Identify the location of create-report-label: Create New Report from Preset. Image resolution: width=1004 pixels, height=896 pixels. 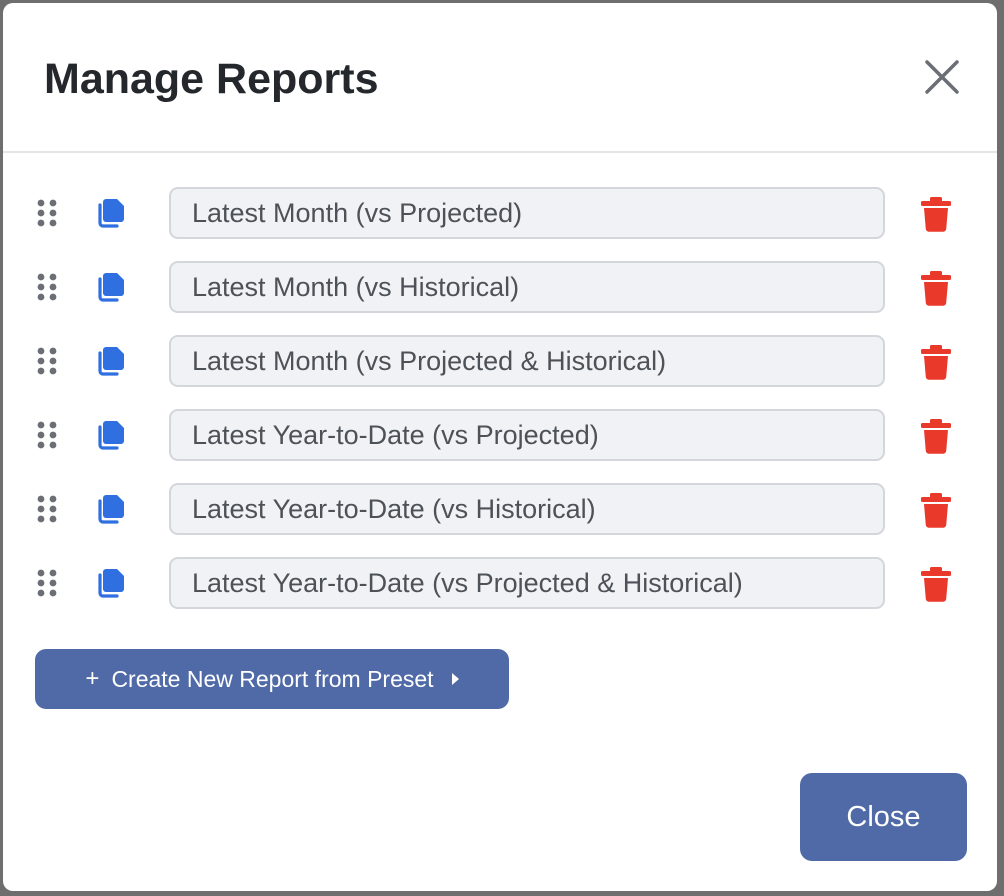
(272, 678).